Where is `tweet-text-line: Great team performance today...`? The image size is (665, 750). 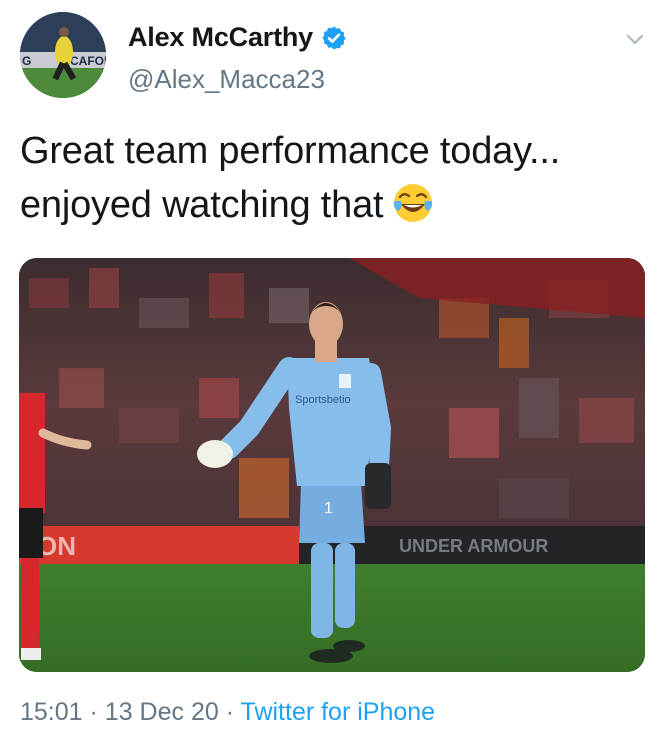 tweet-text-line: Great team performance today... is located at coordinates (290, 151).